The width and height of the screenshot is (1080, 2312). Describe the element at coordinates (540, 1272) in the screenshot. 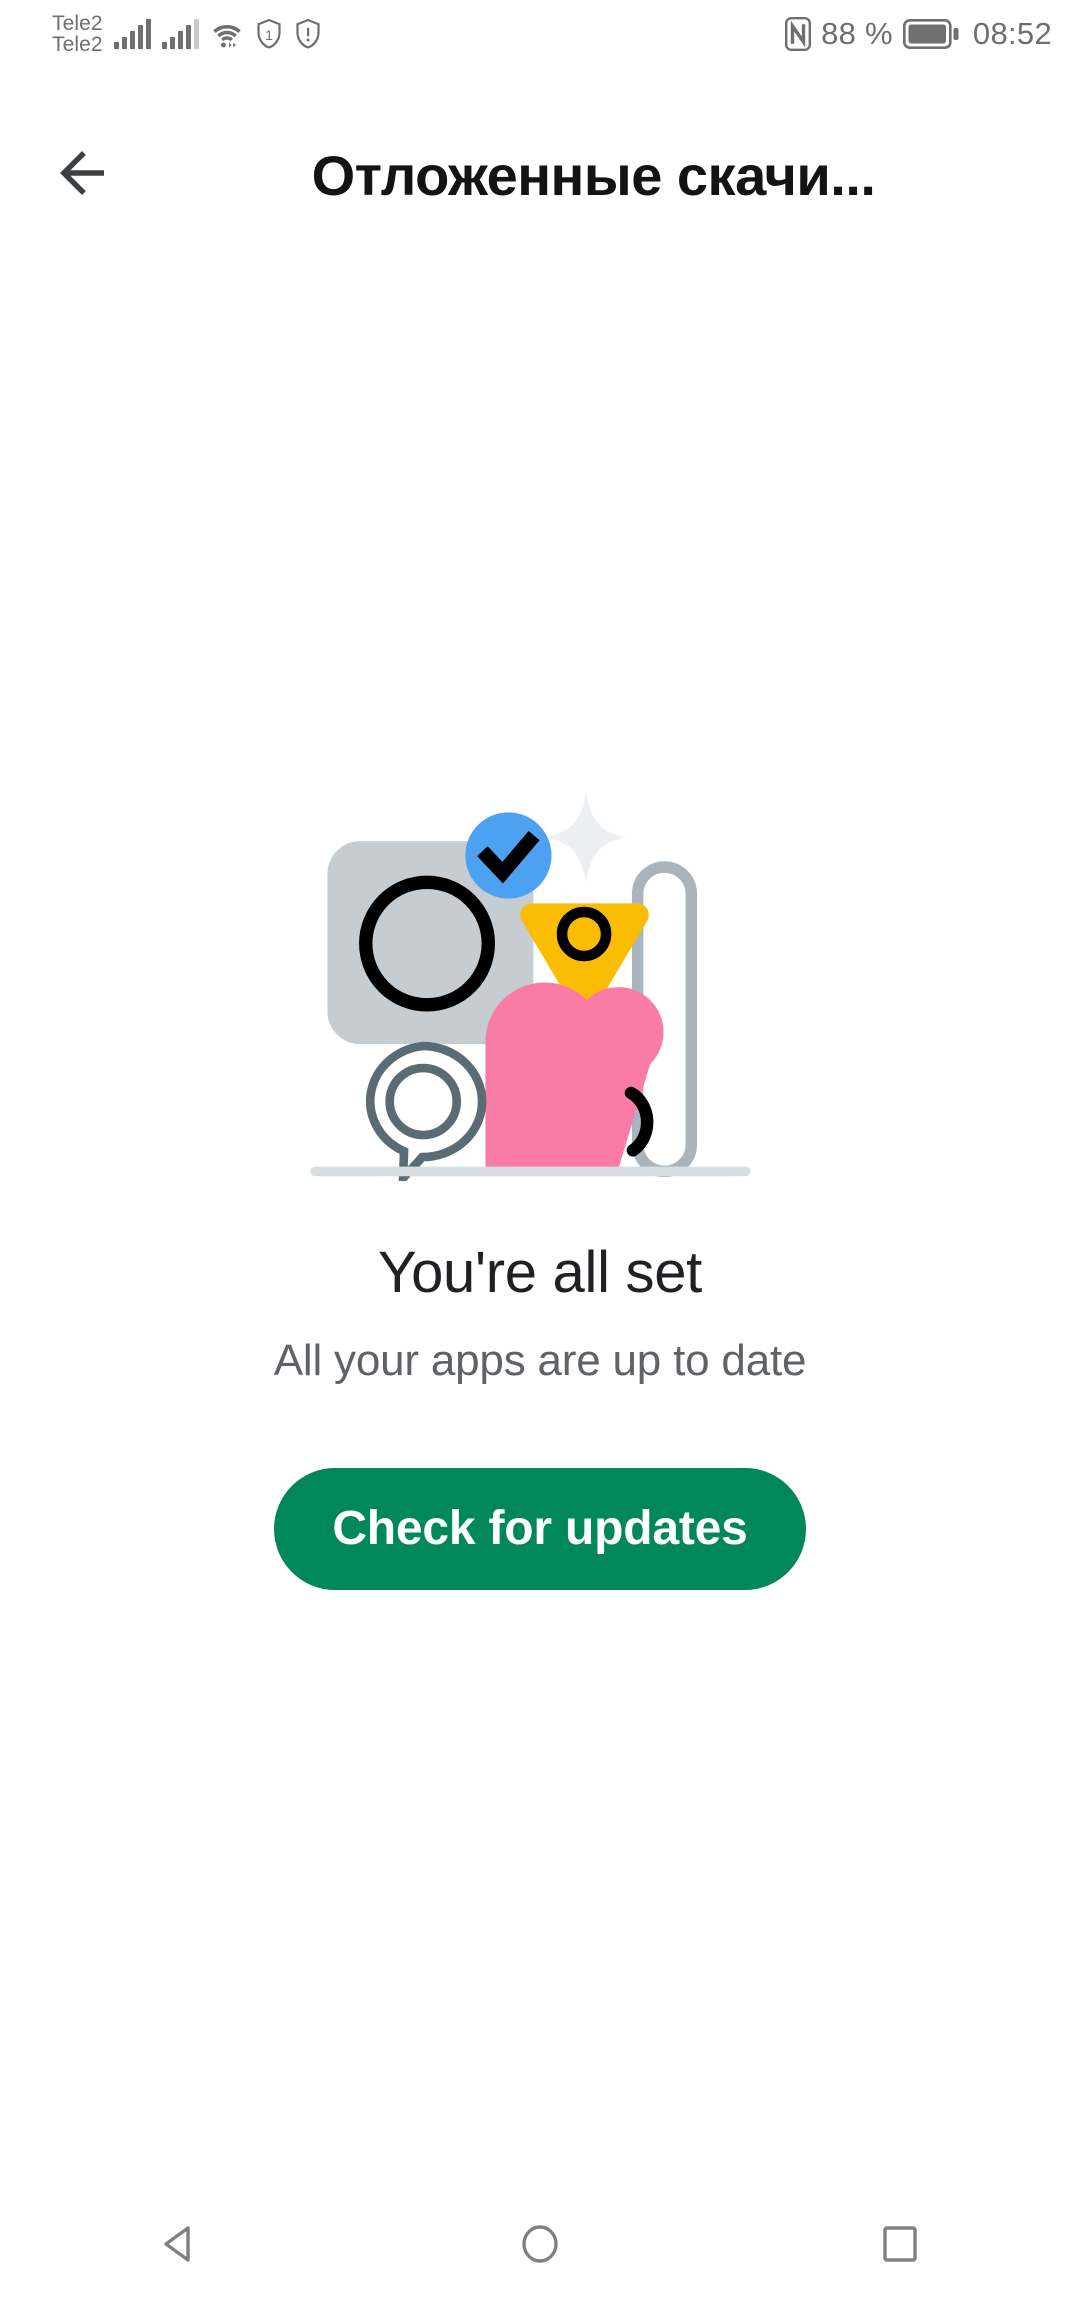

I see `headline-text: You're all set` at that location.